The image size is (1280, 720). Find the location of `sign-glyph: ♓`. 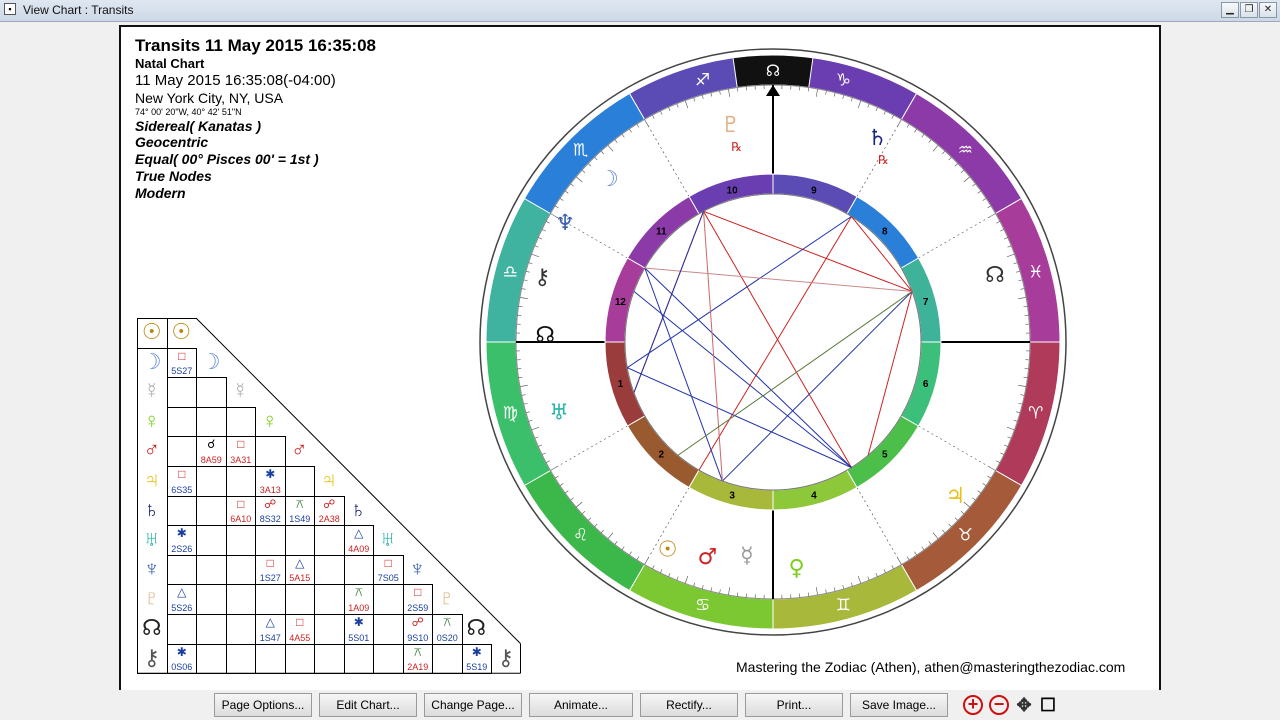

sign-glyph: ♓ is located at coordinates (1035, 273).